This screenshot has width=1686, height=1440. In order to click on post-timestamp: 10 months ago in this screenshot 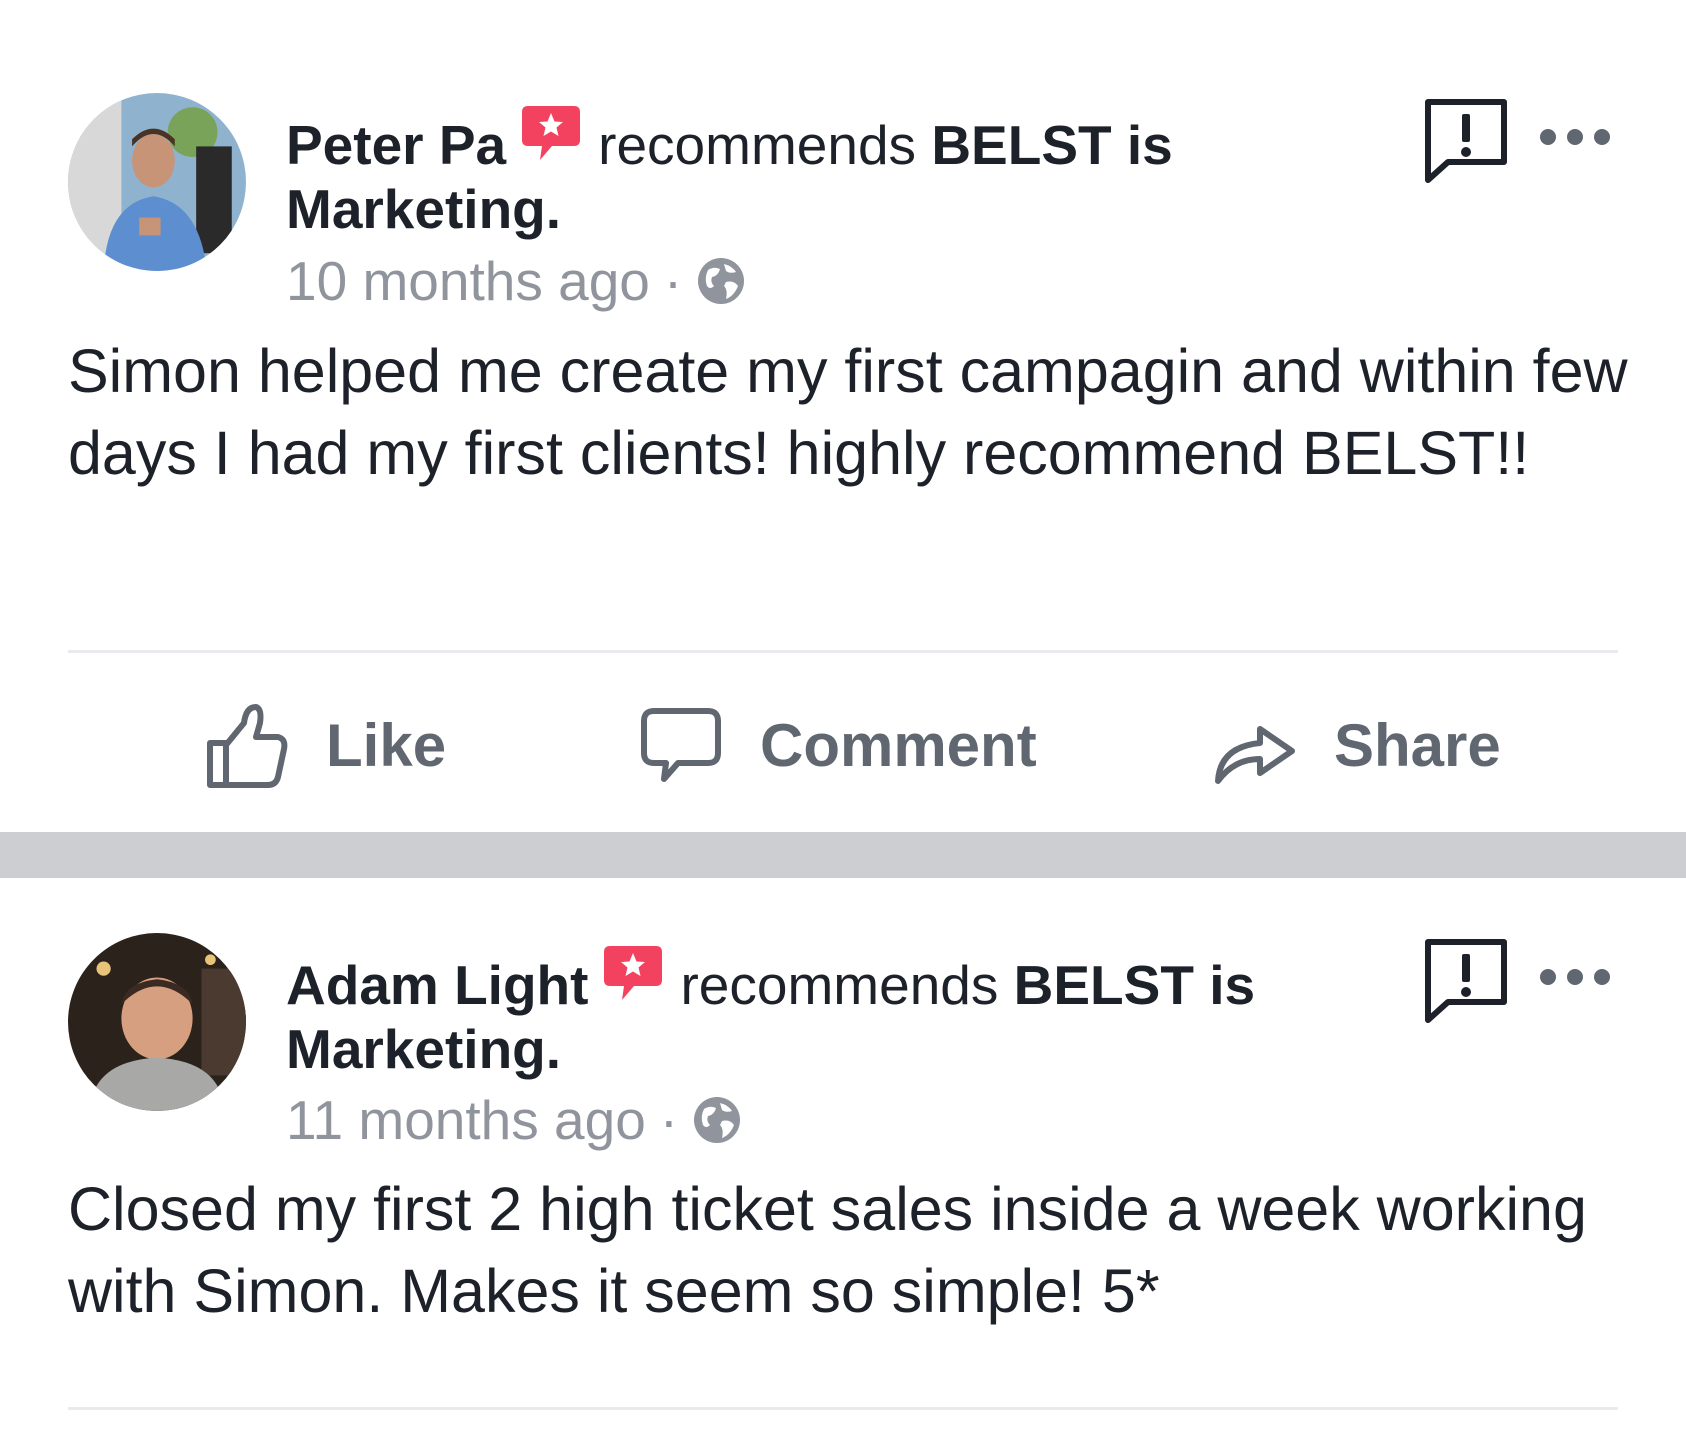, I will do `click(468, 281)`.